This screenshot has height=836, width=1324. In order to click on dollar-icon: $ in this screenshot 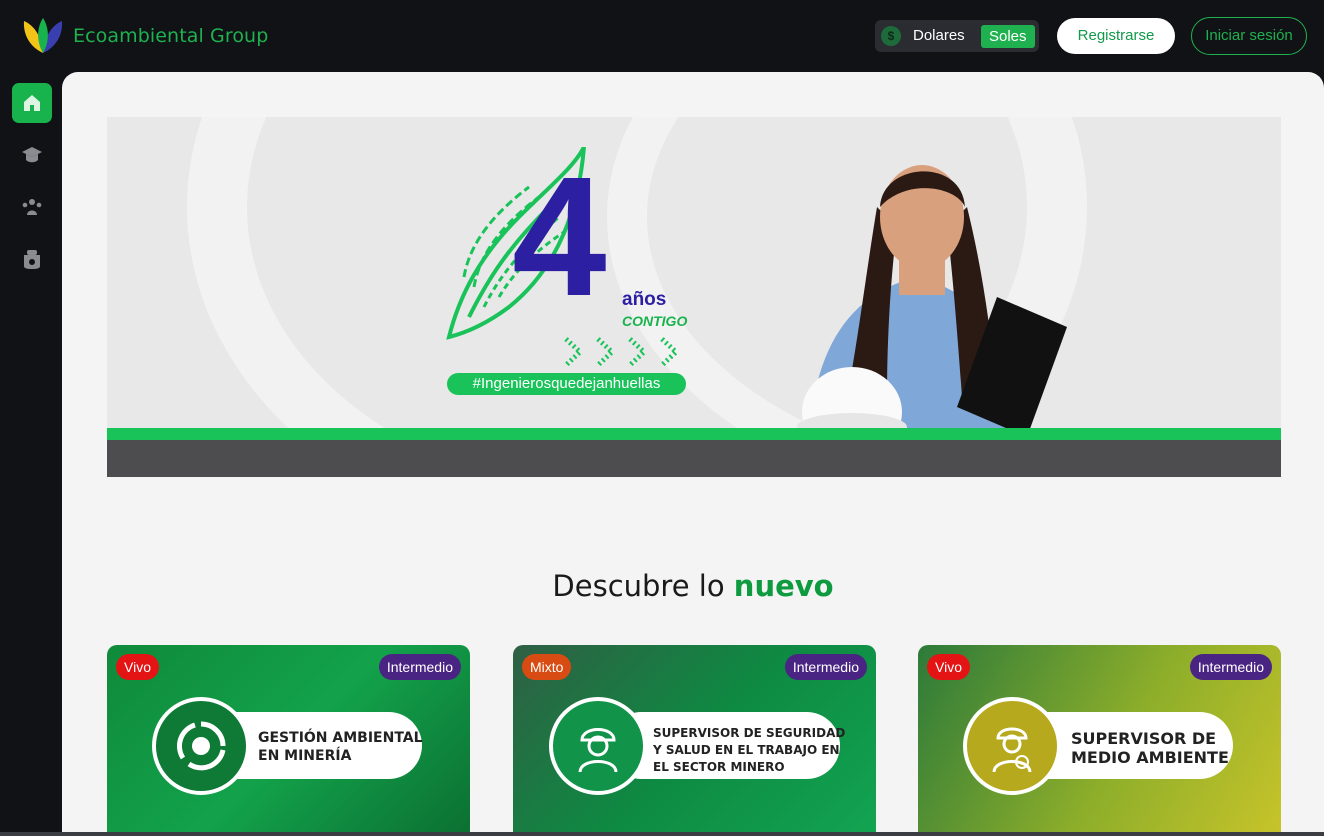, I will do `click(891, 36)`.